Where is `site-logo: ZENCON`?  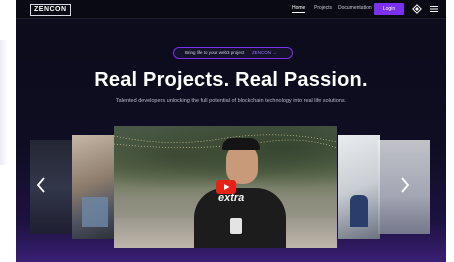
site-logo: ZENCON is located at coordinates (50, 10).